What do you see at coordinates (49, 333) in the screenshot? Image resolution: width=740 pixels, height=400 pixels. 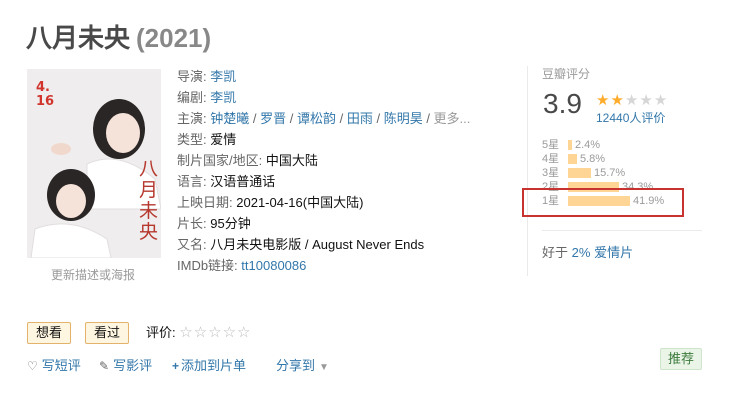 I see `want-to-watch-button: 想看` at bounding box center [49, 333].